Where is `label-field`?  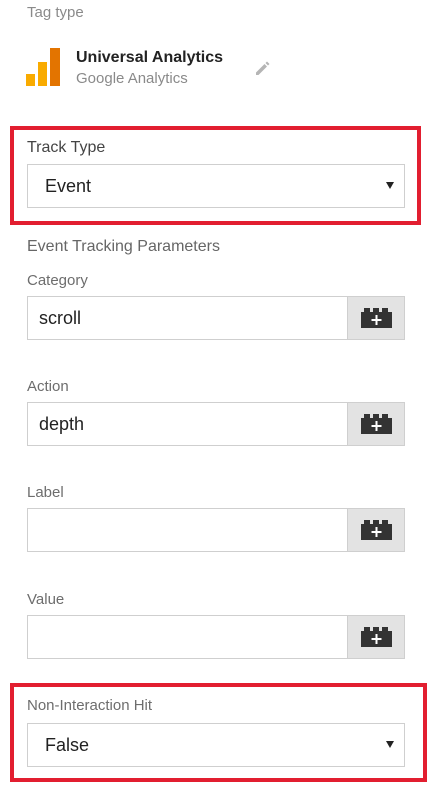
label-field is located at coordinates (216, 530).